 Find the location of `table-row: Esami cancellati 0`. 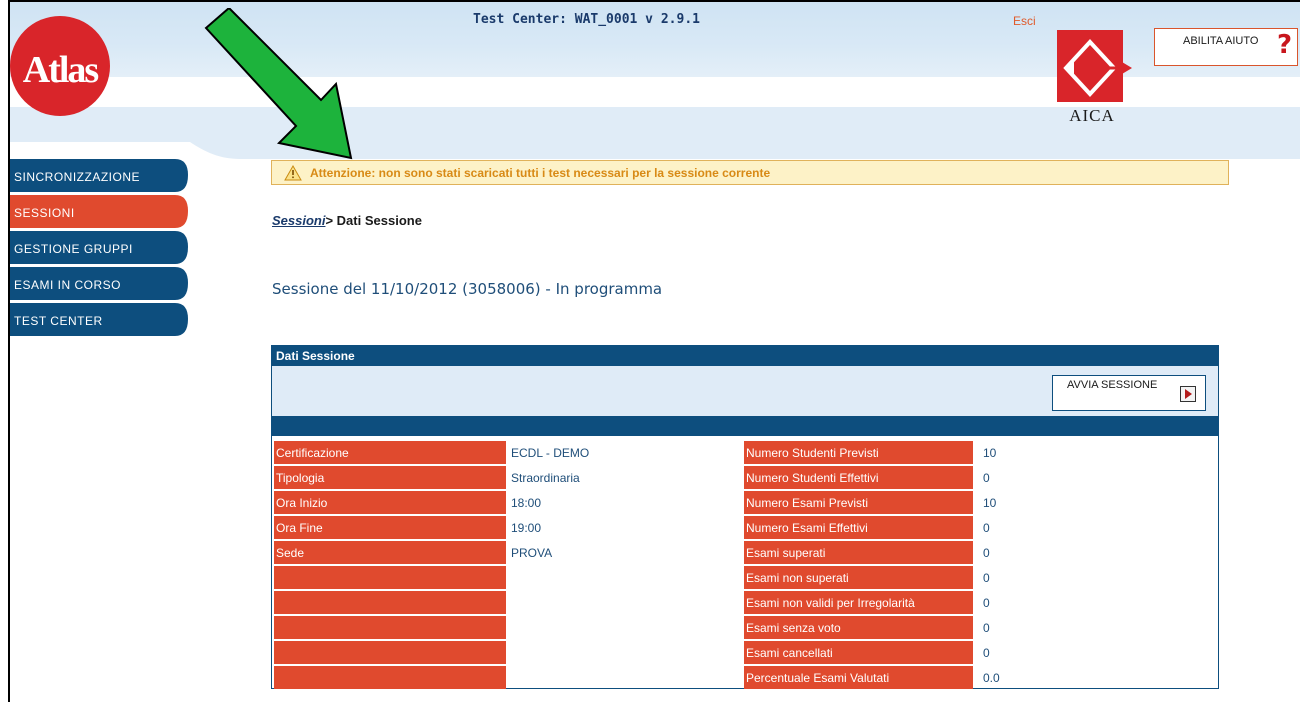

table-row: Esami cancellati 0 is located at coordinates (745, 653).